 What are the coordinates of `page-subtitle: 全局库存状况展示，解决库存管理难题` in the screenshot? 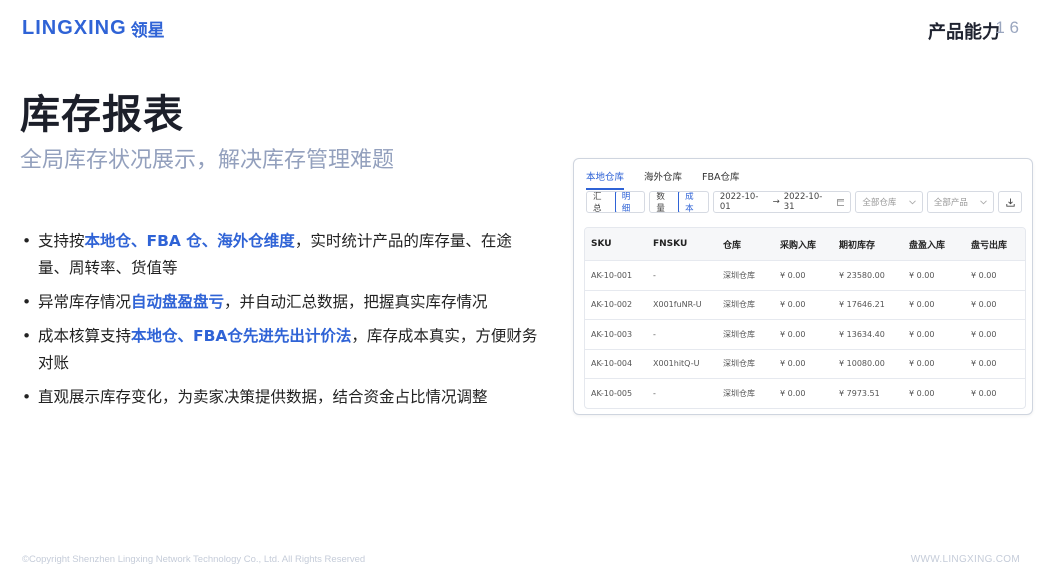 It's located at (207, 160).